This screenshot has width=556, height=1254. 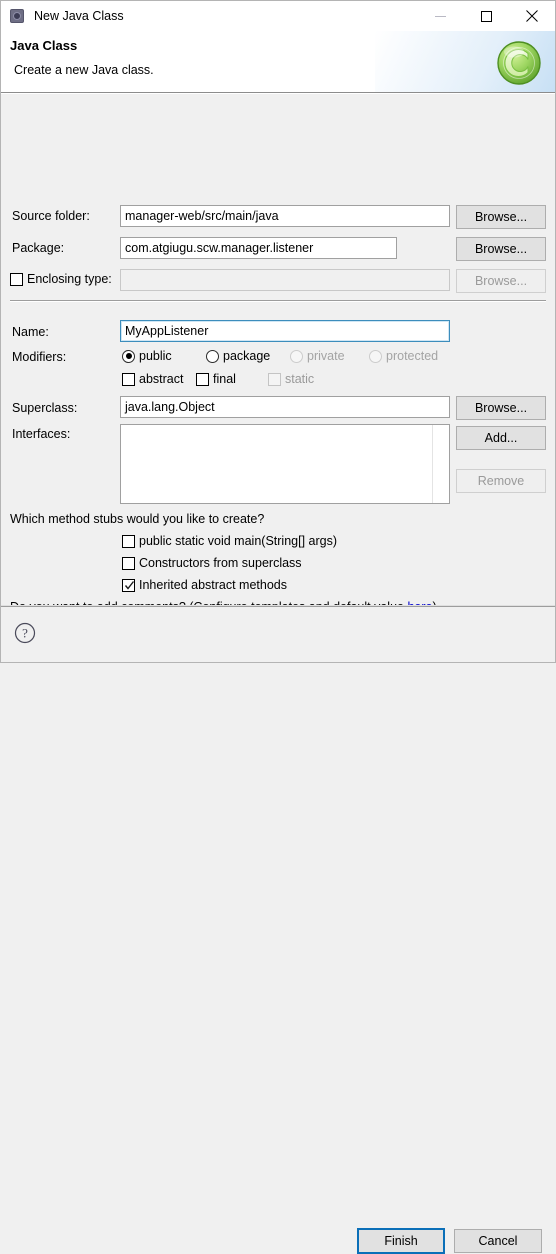 I want to click on source-folder-label: Source folder:, so click(x=51, y=216).